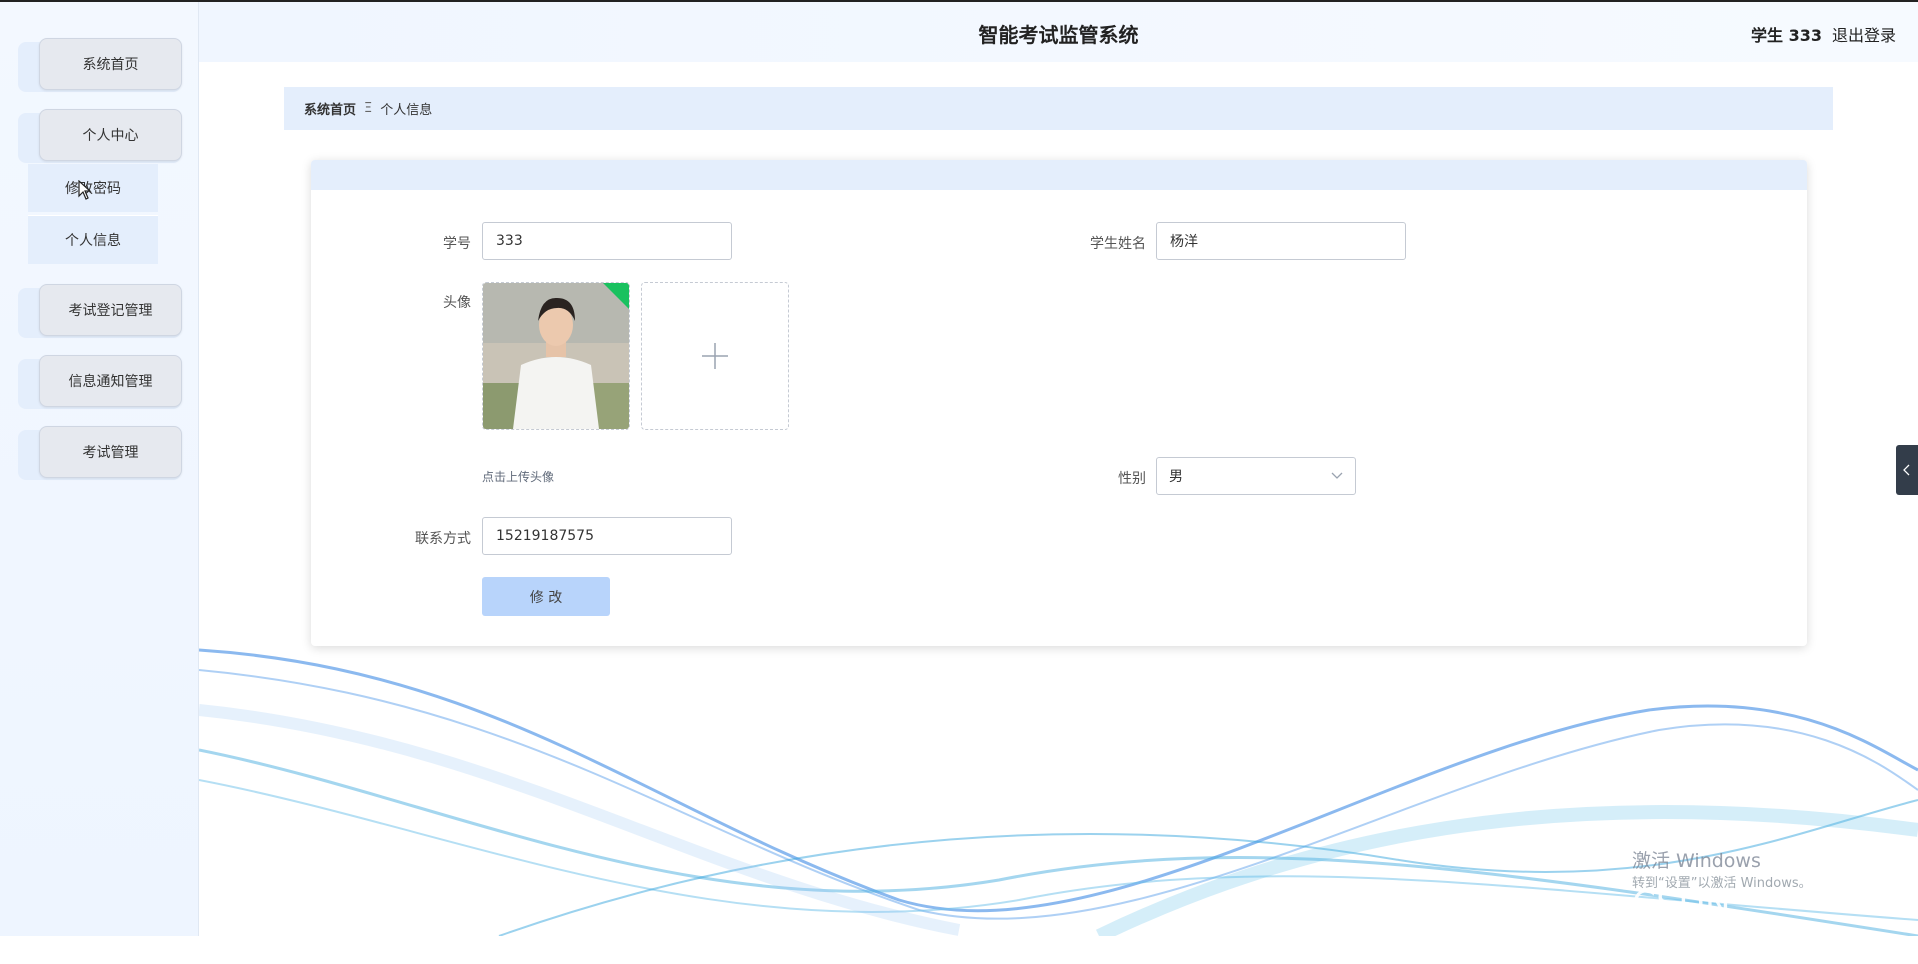 This screenshot has width=1918, height=964. I want to click on sidebar-item-exam-registration-group: 考试登记管理, so click(100, 311).